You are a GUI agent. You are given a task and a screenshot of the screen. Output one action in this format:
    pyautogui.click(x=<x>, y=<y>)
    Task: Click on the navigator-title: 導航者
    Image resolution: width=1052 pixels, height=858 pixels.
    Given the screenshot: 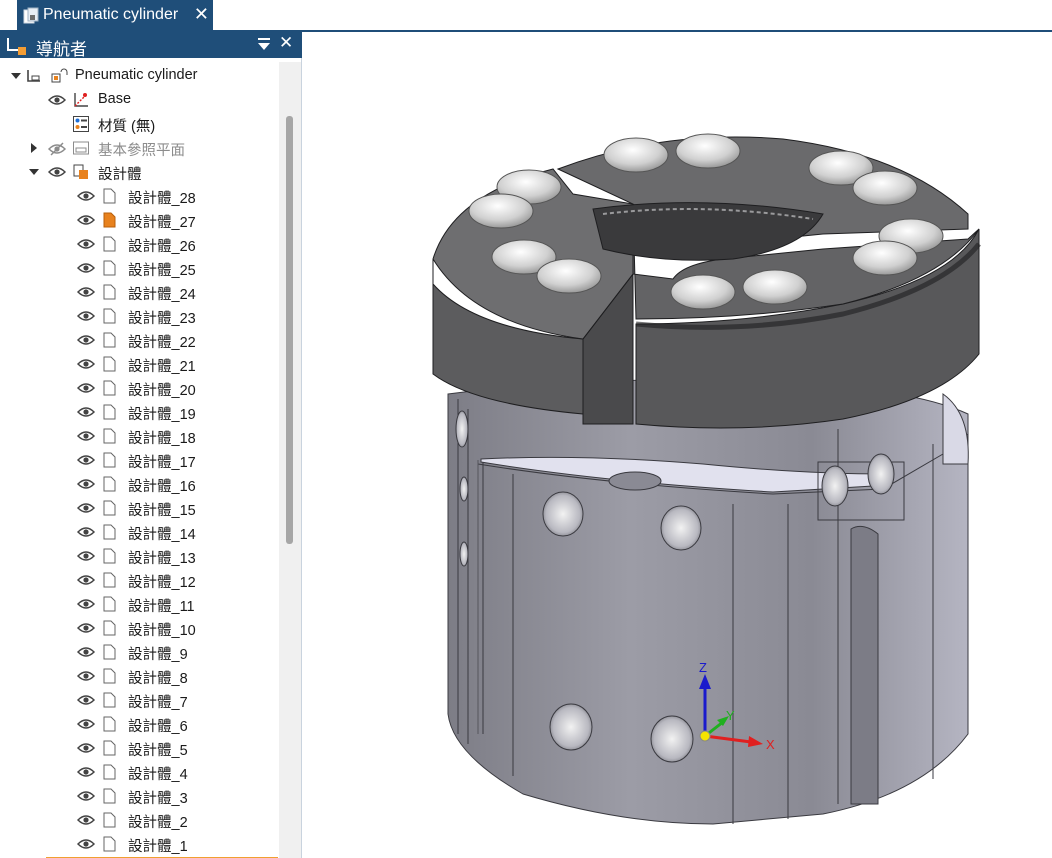 What is the action you would take?
    pyautogui.click(x=61, y=49)
    